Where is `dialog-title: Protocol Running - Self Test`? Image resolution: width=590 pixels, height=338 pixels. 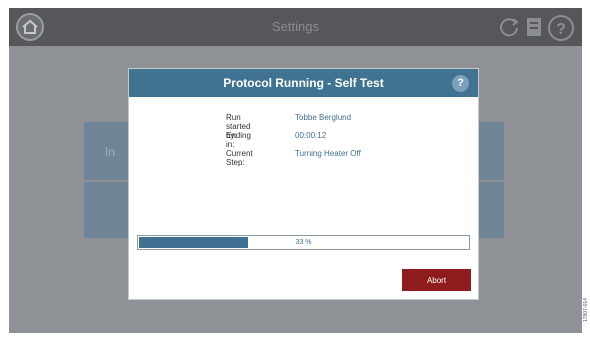 dialog-title: Protocol Running - Self Test is located at coordinates (303, 83).